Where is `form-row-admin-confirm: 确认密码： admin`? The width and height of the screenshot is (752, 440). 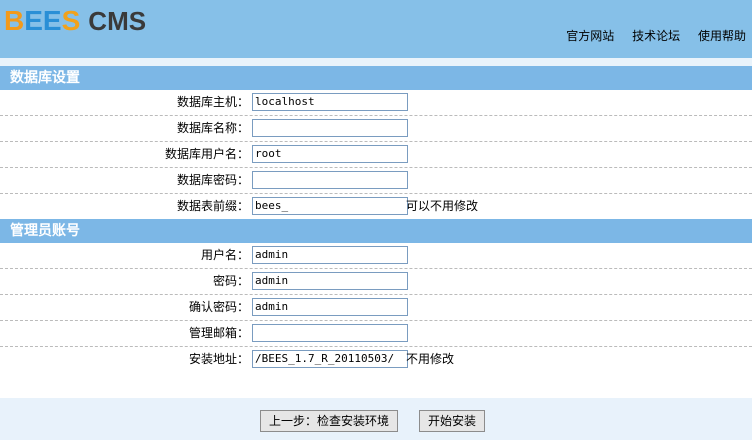
form-row-admin-confirm: 确认密码： admin is located at coordinates (376, 308).